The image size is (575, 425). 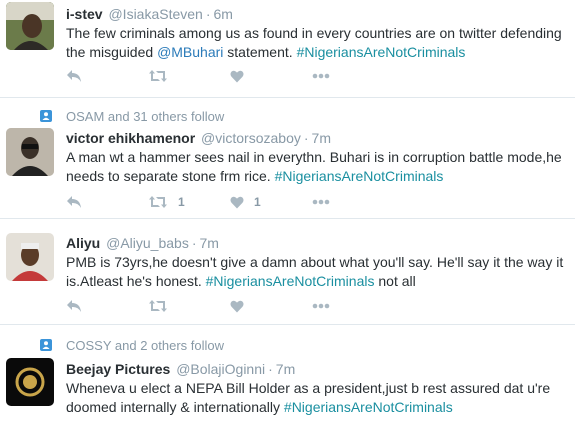 I want to click on author-name: i-stev, so click(x=84, y=14).